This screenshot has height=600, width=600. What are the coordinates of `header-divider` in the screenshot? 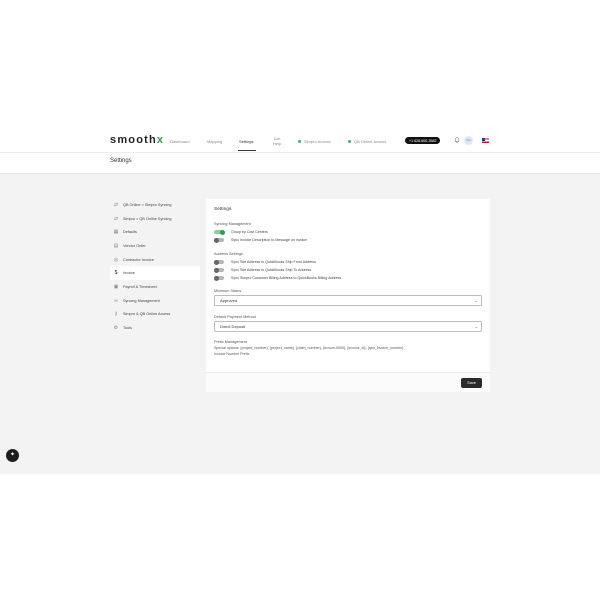 It's located at (300, 152).